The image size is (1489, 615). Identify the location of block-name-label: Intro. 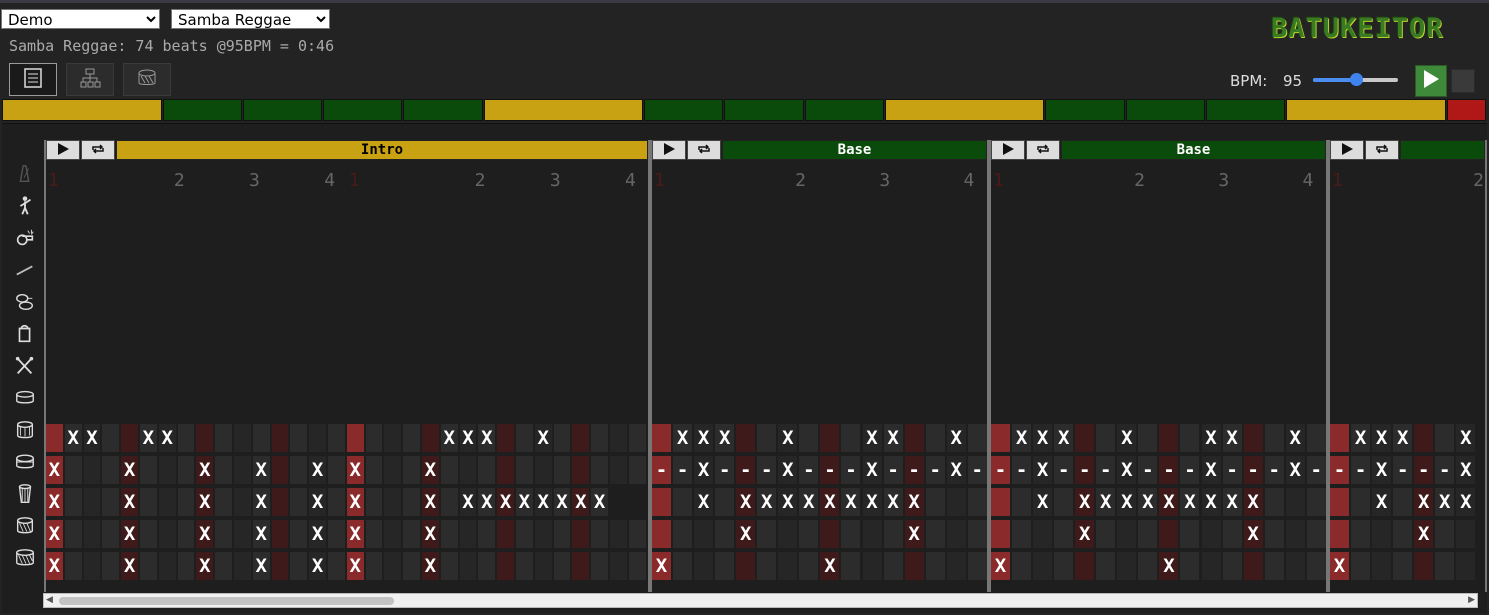
(382, 150).